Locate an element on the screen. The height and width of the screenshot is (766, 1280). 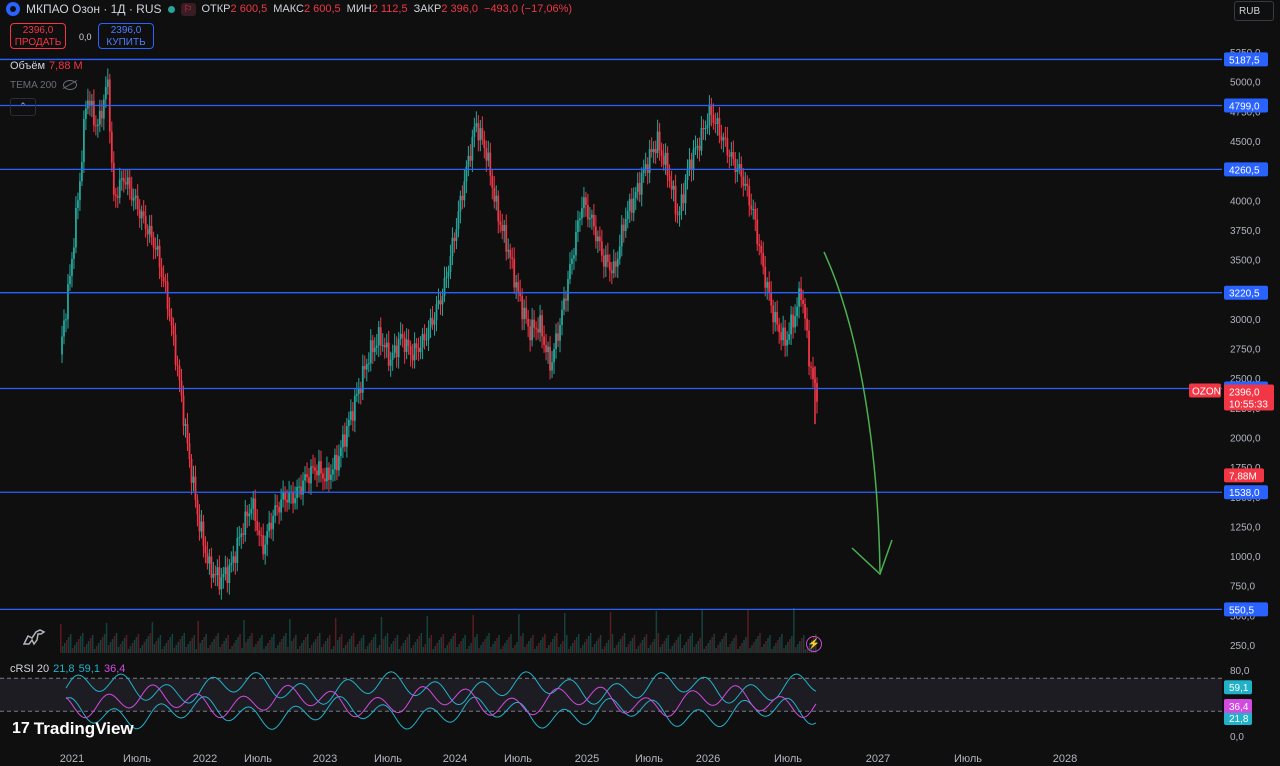
chevron-up-icon: ⌃ is located at coordinates (23, 107).